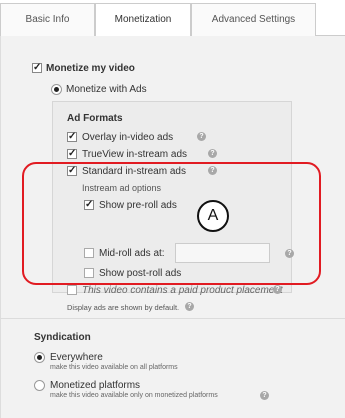 This screenshot has height=418, width=345. What do you see at coordinates (123, 307) in the screenshot?
I see `display-ads-note: Display ads are shown by default.` at bounding box center [123, 307].